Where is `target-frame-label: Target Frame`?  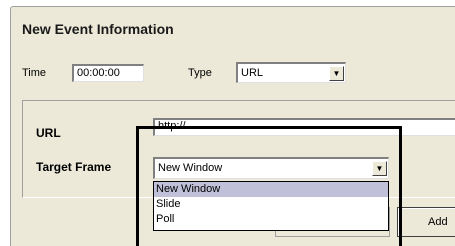
target-frame-label: Target Frame is located at coordinates (74, 167).